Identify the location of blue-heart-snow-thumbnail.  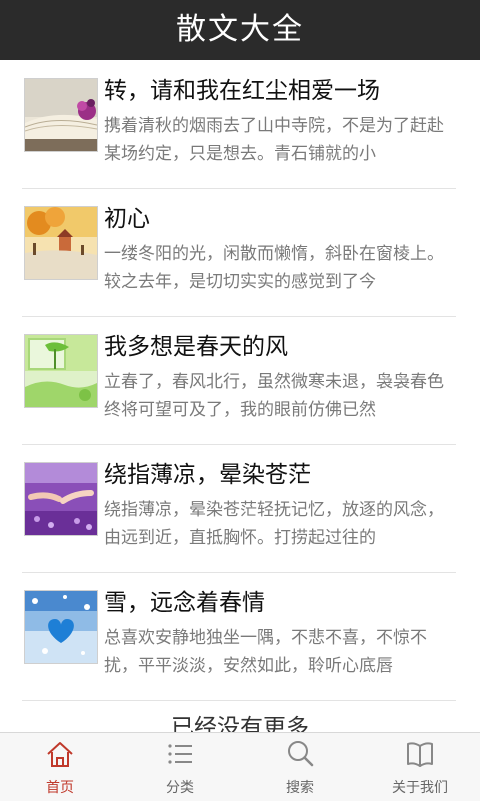
(61, 627).